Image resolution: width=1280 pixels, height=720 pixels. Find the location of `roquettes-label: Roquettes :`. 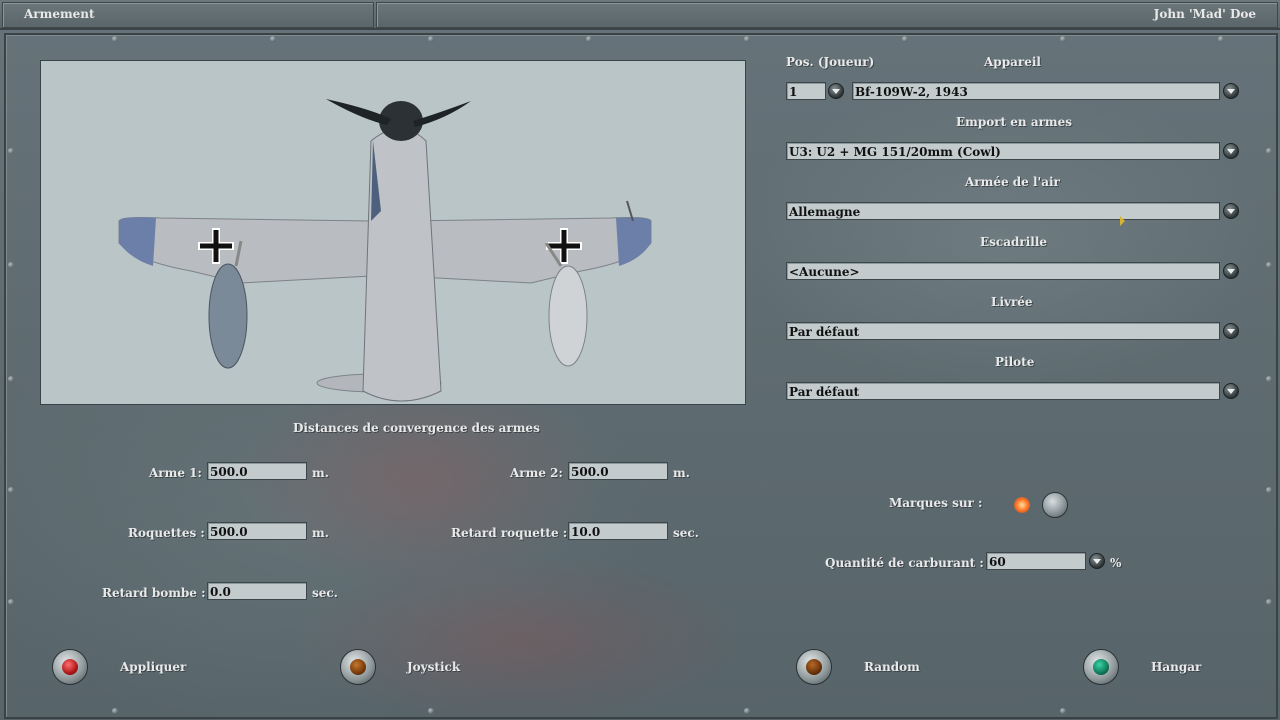

roquettes-label: Roquettes : is located at coordinates (166, 533).